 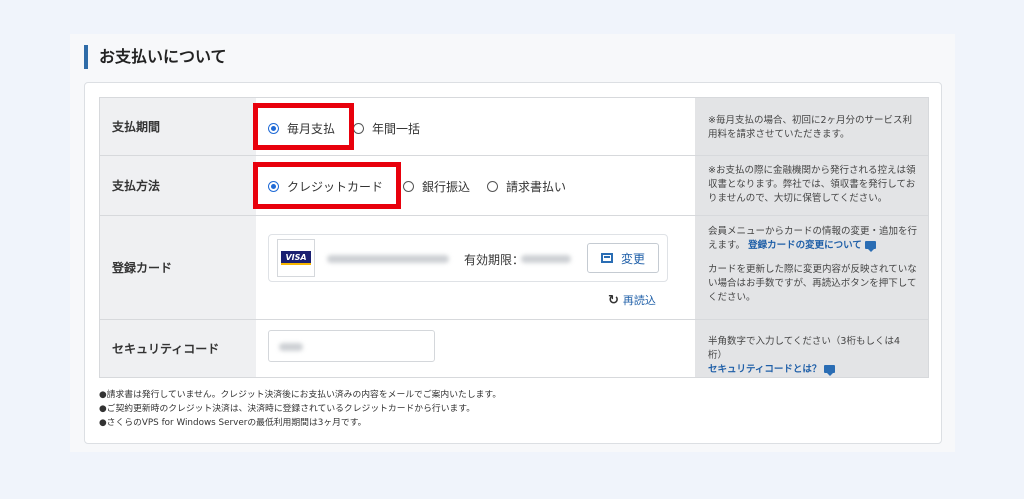 What do you see at coordinates (388, 259) in the screenshot?
I see `masked-card-number` at bounding box center [388, 259].